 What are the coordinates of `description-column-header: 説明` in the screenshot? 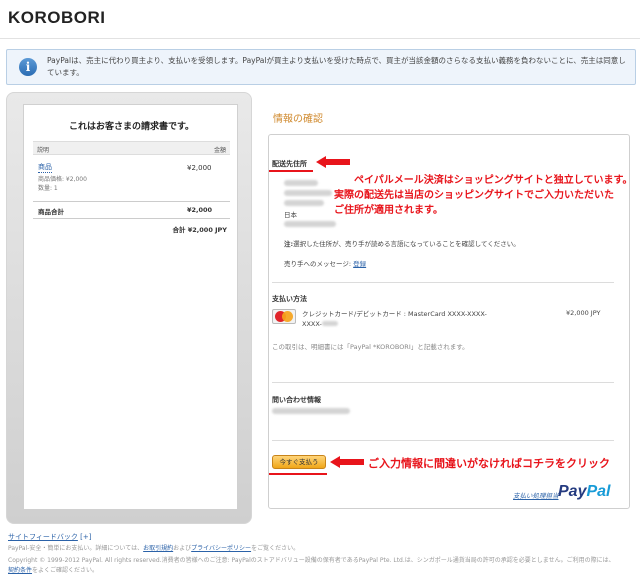 It's located at (43, 150).